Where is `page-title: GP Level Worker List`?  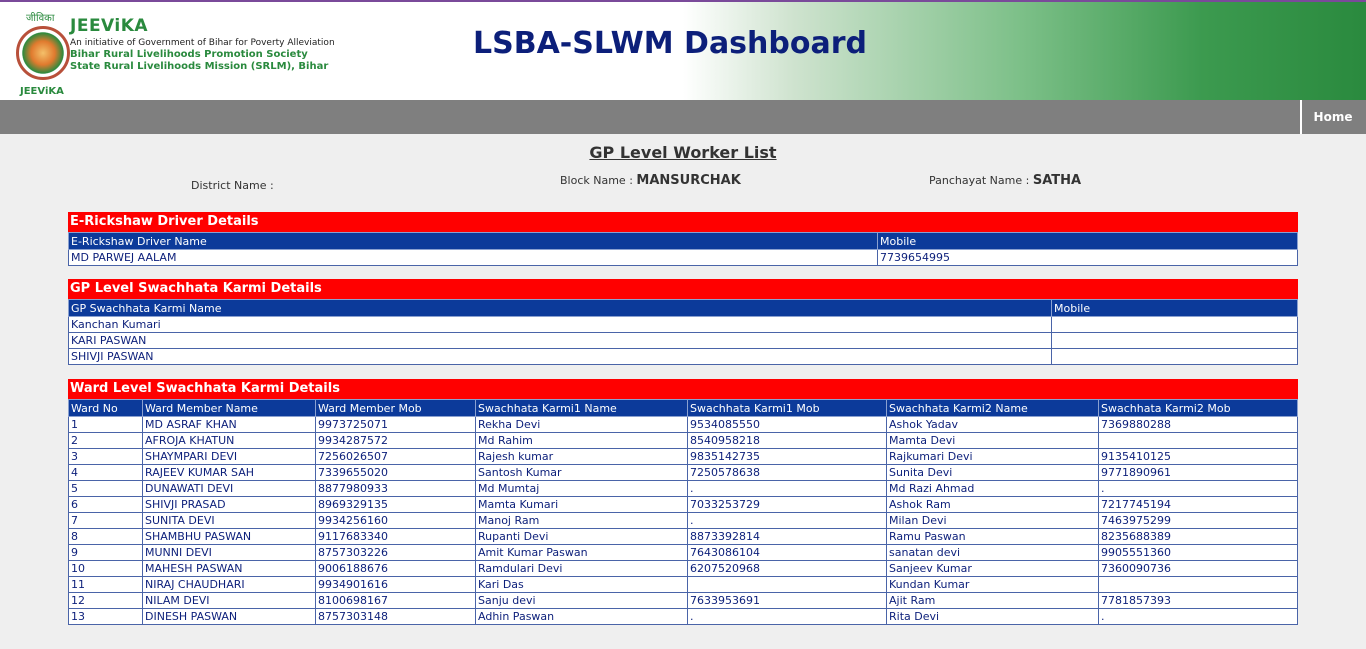 page-title: GP Level Worker List is located at coordinates (683, 152).